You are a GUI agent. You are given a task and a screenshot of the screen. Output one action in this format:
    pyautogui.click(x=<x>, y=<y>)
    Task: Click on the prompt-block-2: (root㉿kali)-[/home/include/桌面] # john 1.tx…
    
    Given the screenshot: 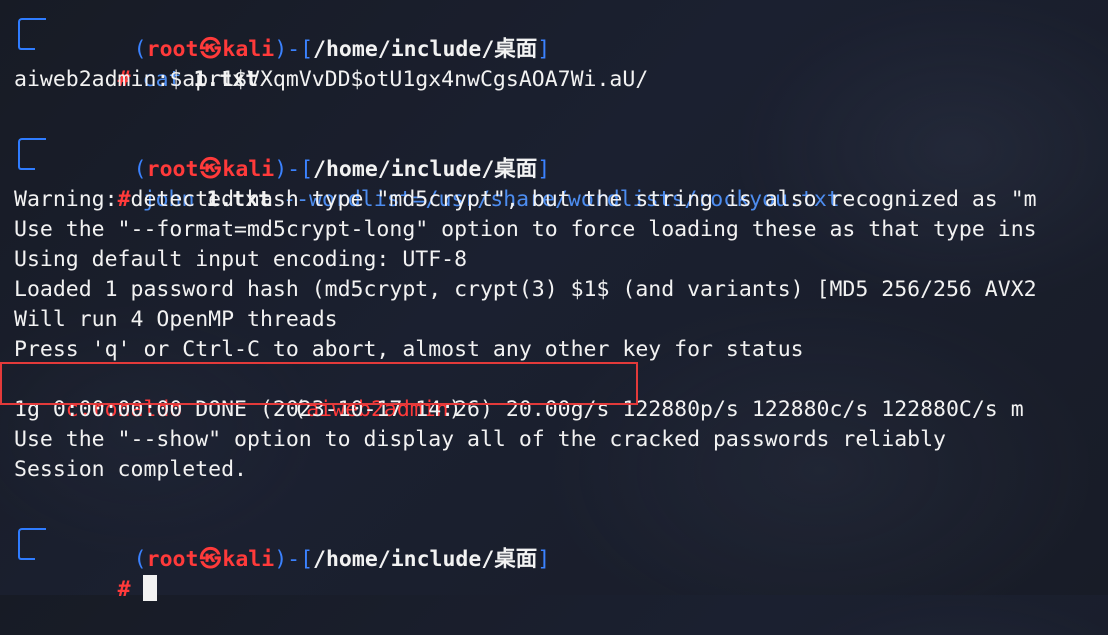 What is the action you would take?
    pyautogui.click(x=554, y=168)
    